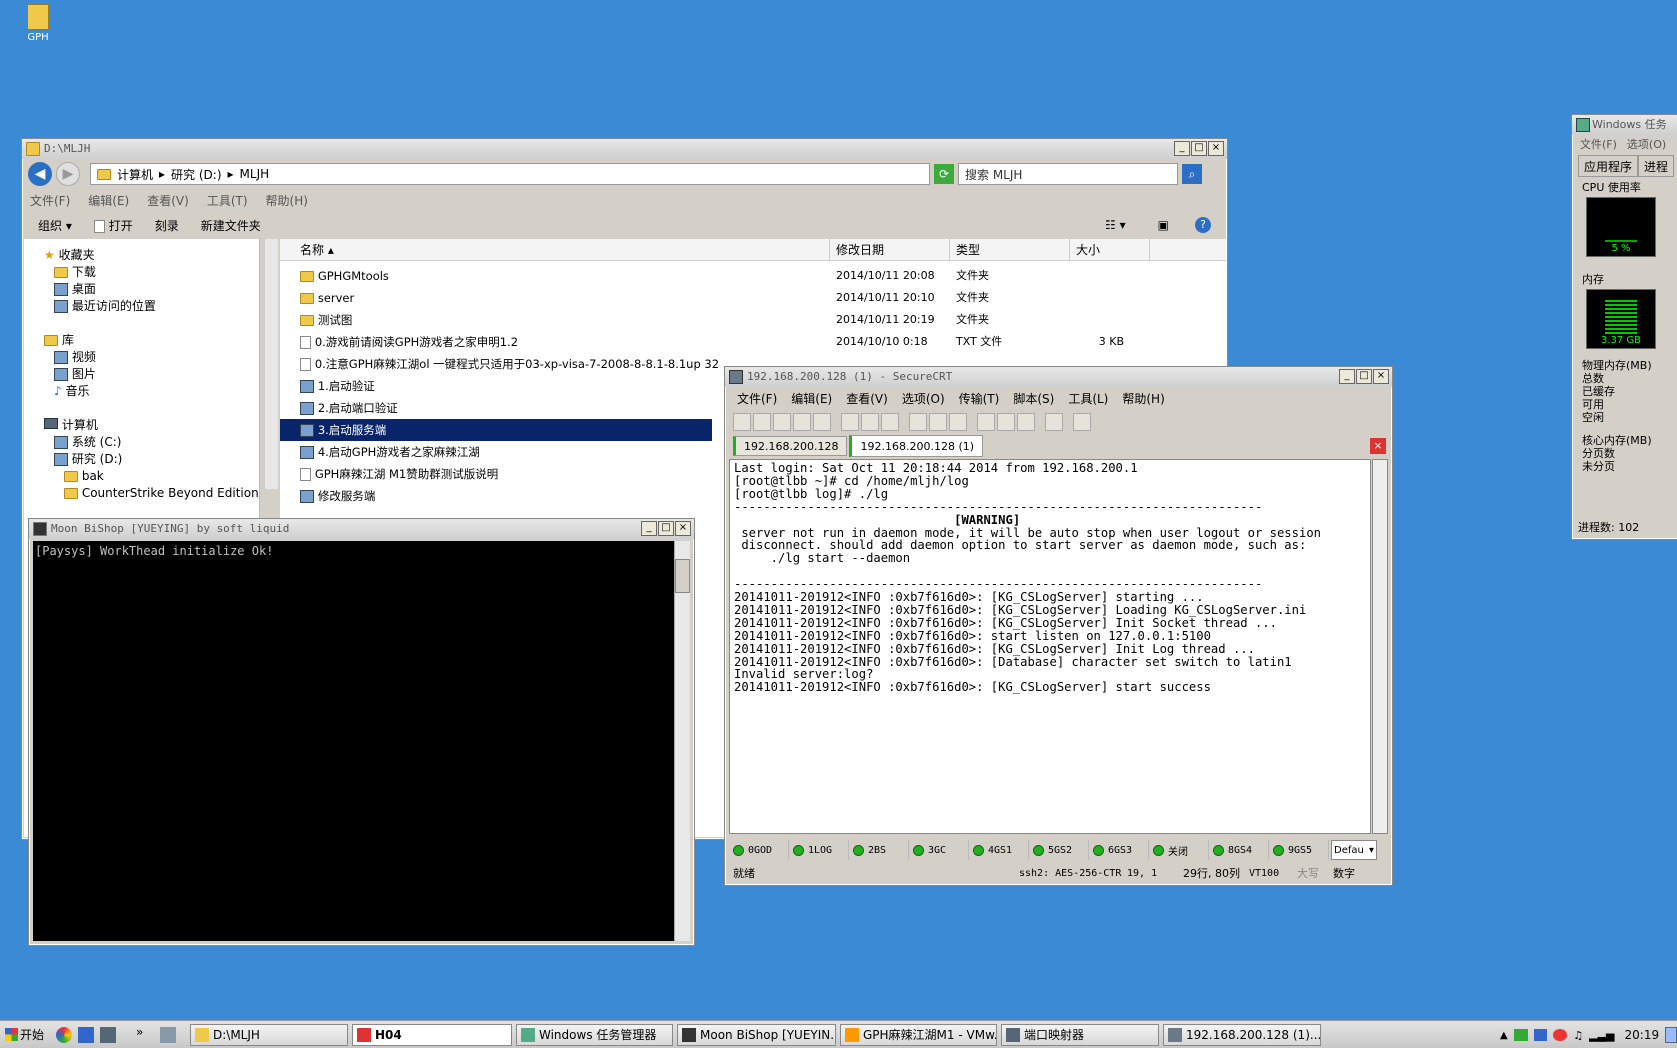 Image resolution: width=1677 pixels, height=1048 pixels. What do you see at coordinates (1520, 1035) in the screenshot?
I see `tray-network-icon` at bounding box center [1520, 1035].